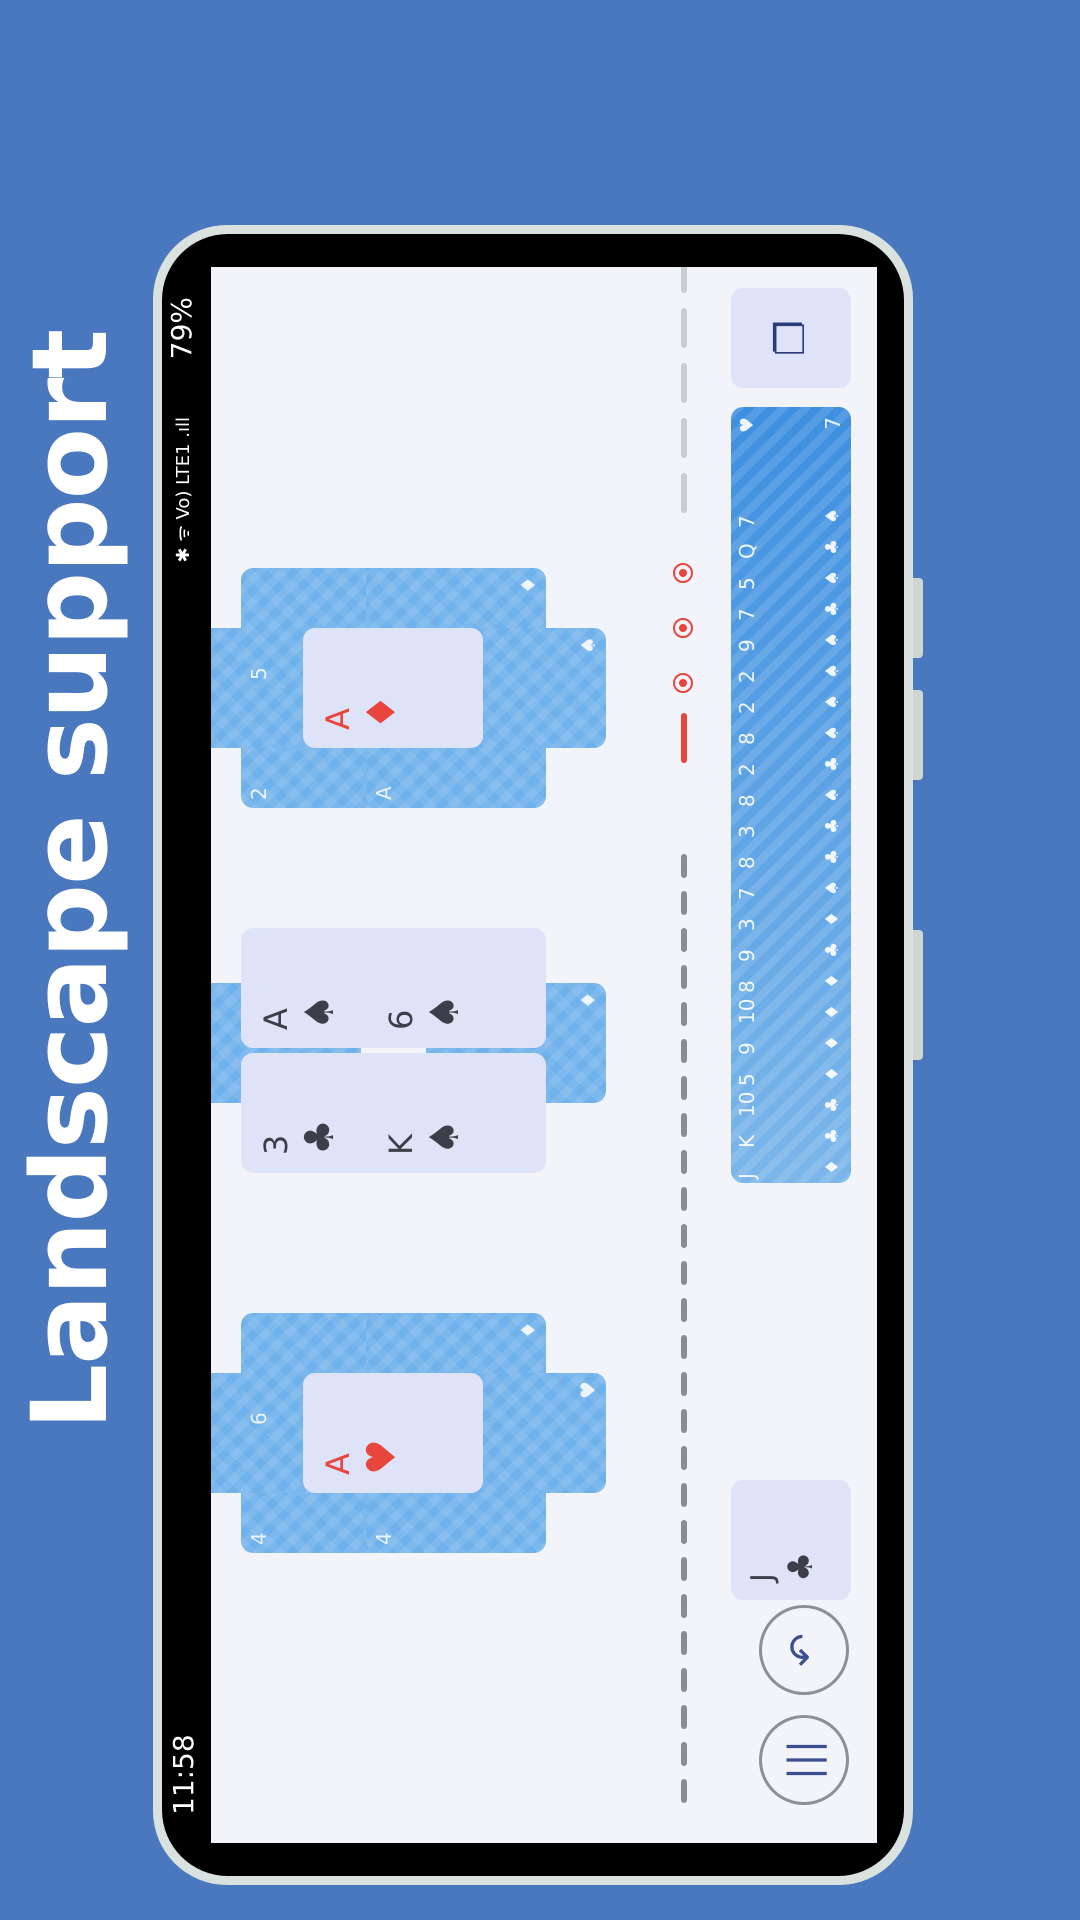 This screenshot has height=1920, width=1080. I want to click on middle-card-face: K ♠, so click(456, 1113).